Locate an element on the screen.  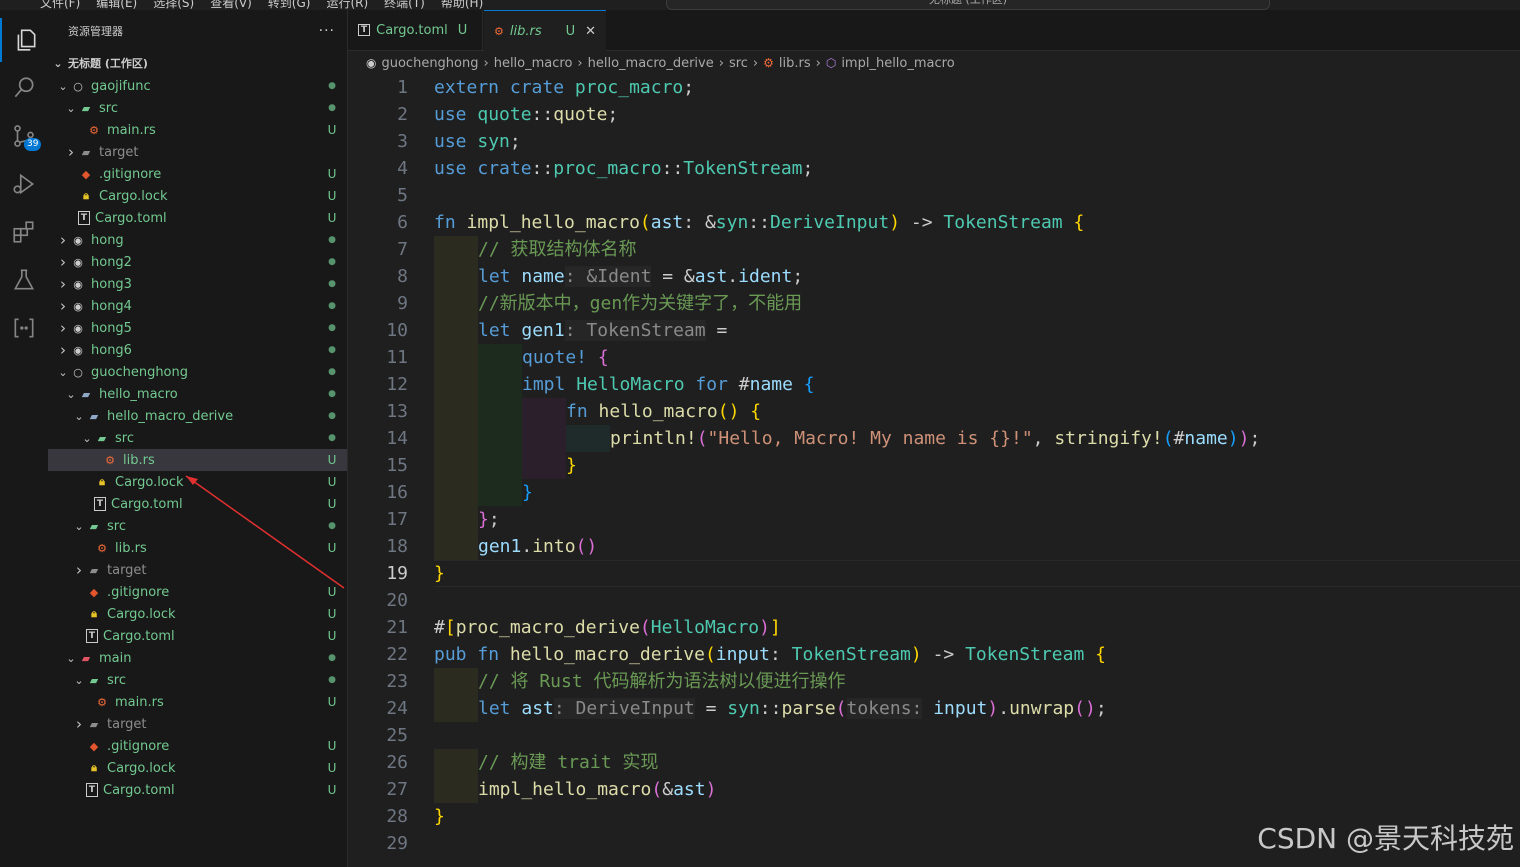
menu-bar: 文件(F) 编辑(E) 选择(S) 查看(V) 转到(G) 运行(R) 终端(T) 帮助(H) is located at coordinates (269, 5).